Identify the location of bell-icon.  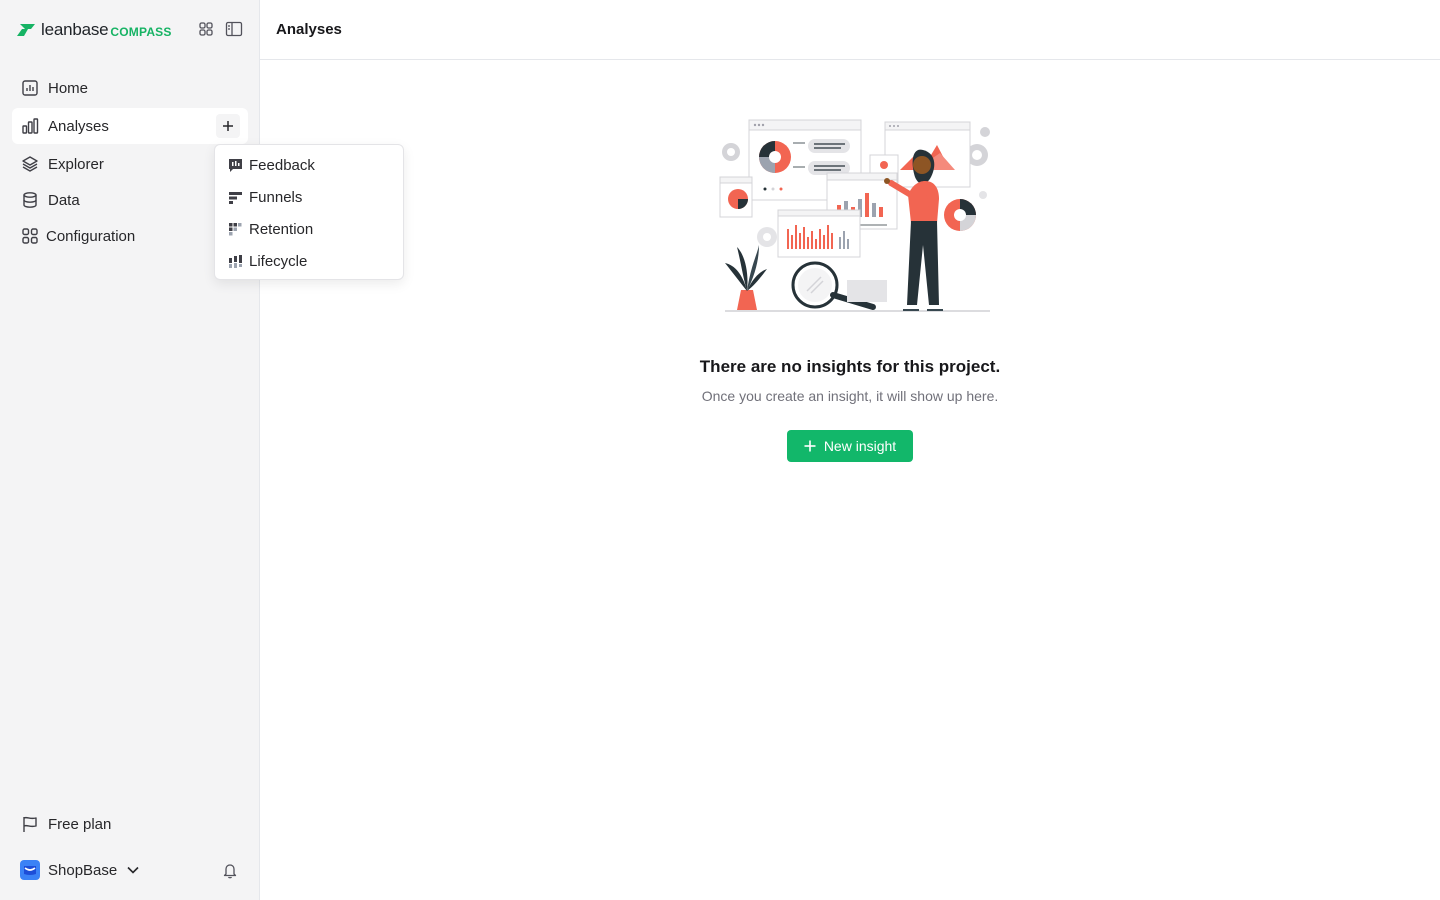
(230, 870).